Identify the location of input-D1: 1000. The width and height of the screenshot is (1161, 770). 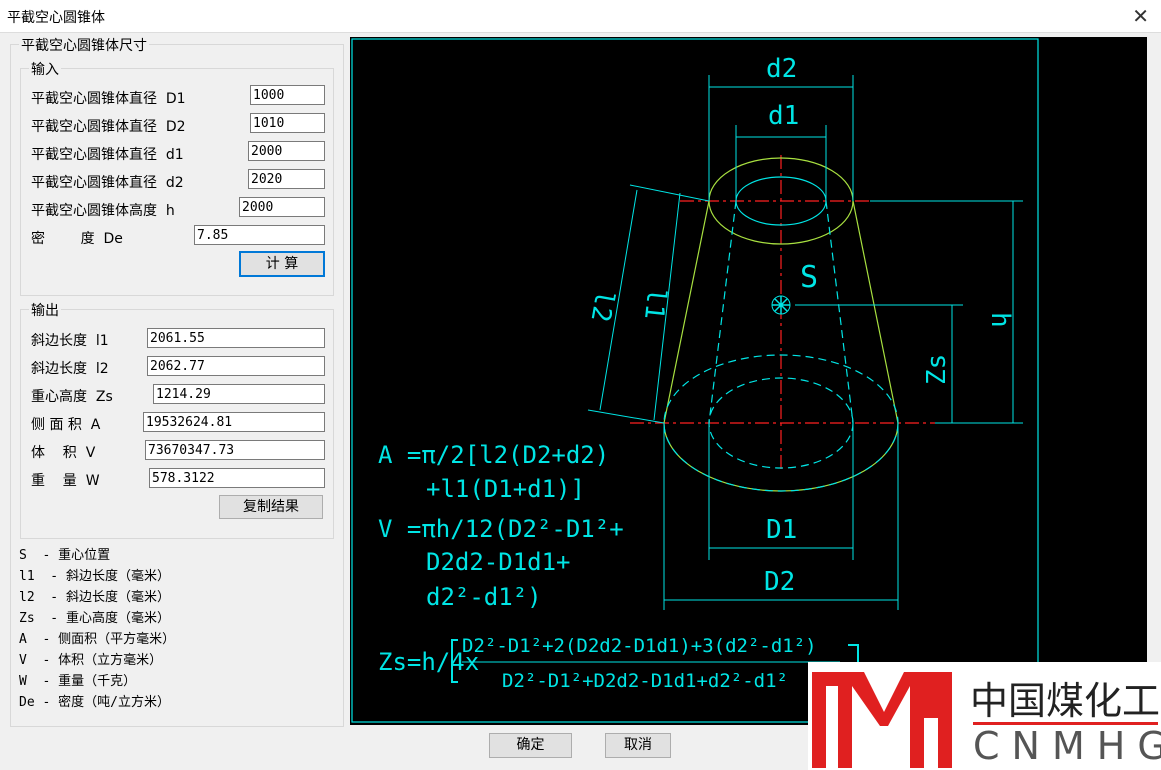
(287, 95).